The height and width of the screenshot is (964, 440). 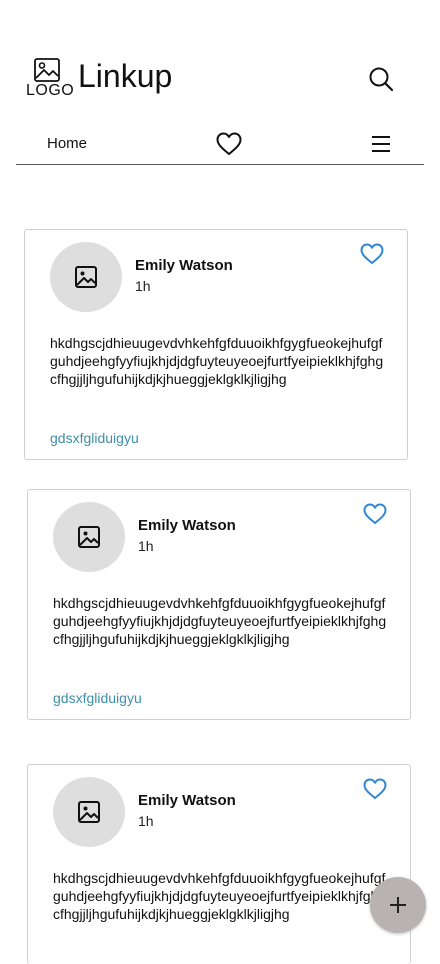 I want to click on logo-text: LOGO, so click(x=50, y=90).